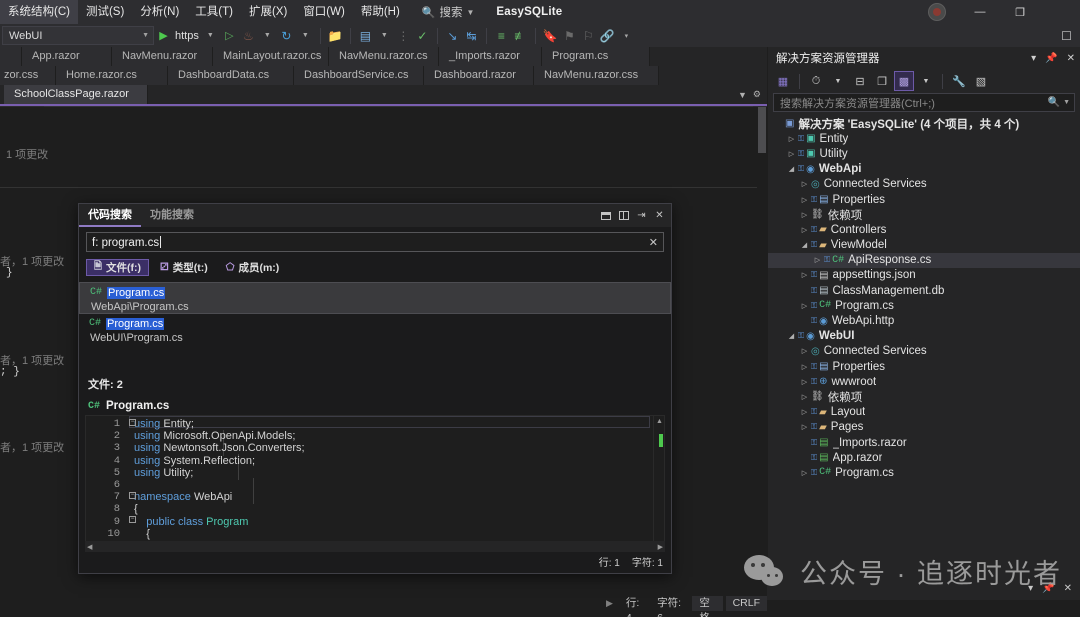  I want to click on menu-item-architecture: 系统结构(C), so click(39, 12).